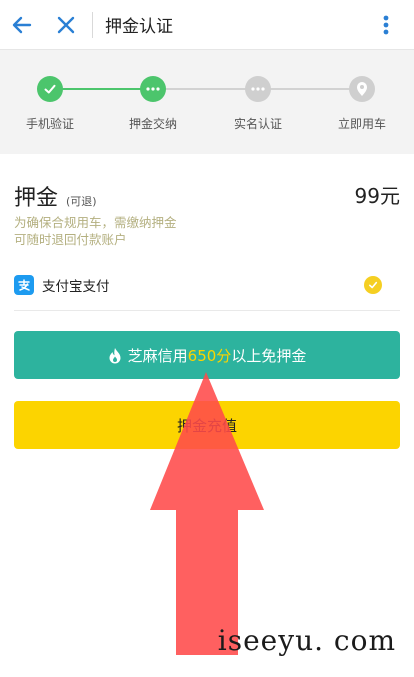 The height and width of the screenshot is (677, 414). Describe the element at coordinates (257, 124) in the screenshot. I see `step-label: 实名认证` at that location.